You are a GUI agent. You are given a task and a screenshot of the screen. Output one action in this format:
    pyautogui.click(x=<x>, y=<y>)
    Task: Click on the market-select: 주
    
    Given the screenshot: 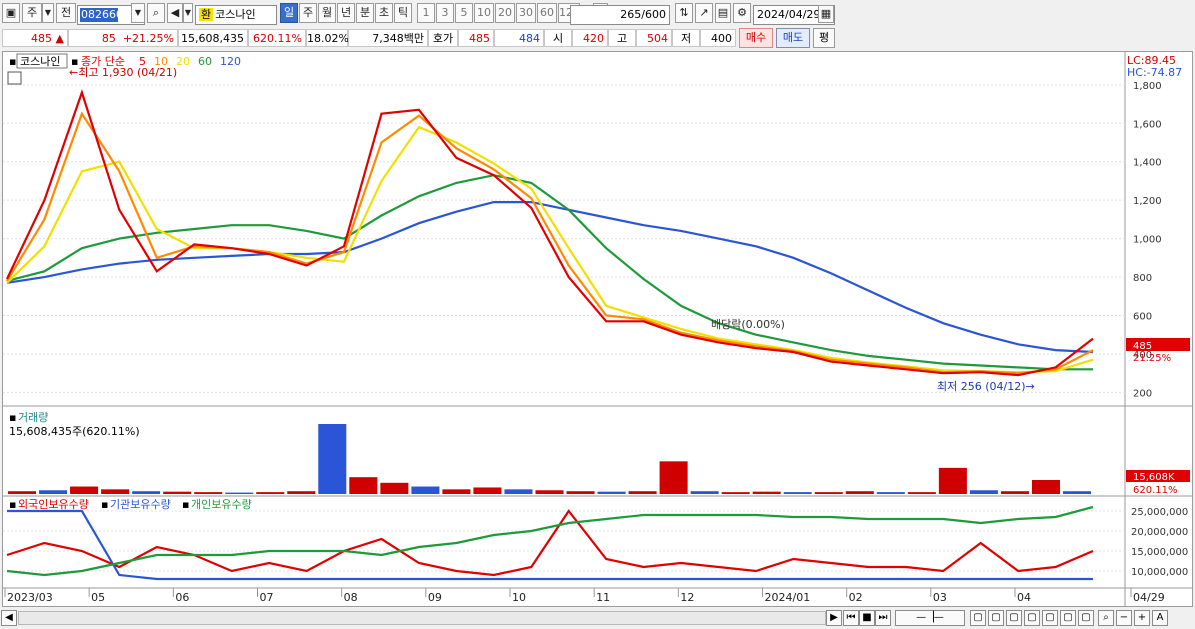 What is the action you would take?
    pyautogui.click(x=32, y=13)
    